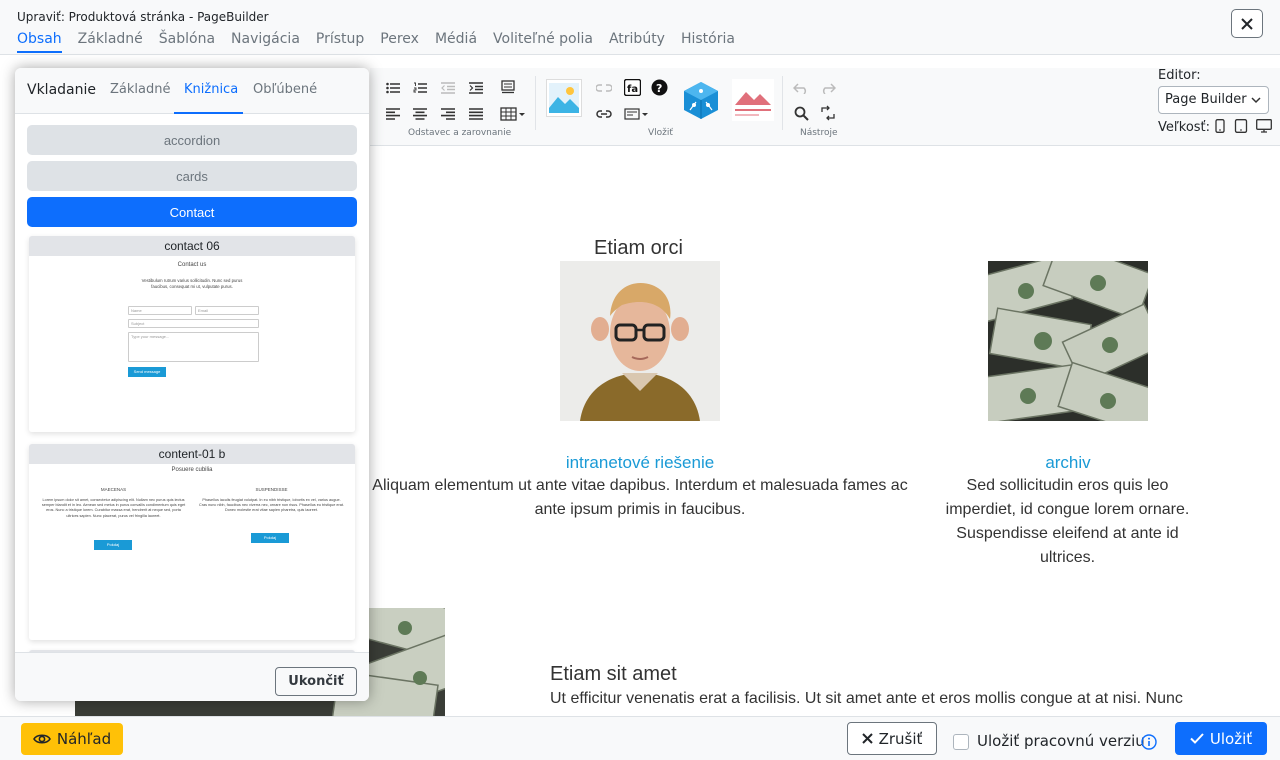  What do you see at coordinates (316, 681) in the screenshot?
I see `finish-button: Ukončiť` at bounding box center [316, 681].